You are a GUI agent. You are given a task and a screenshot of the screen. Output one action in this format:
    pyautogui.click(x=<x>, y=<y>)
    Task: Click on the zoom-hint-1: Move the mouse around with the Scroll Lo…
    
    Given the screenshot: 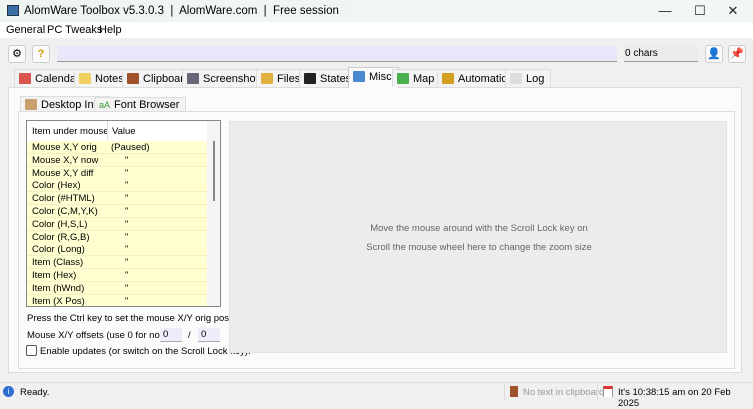 What is the action you would take?
    pyautogui.click(x=479, y=228)
    